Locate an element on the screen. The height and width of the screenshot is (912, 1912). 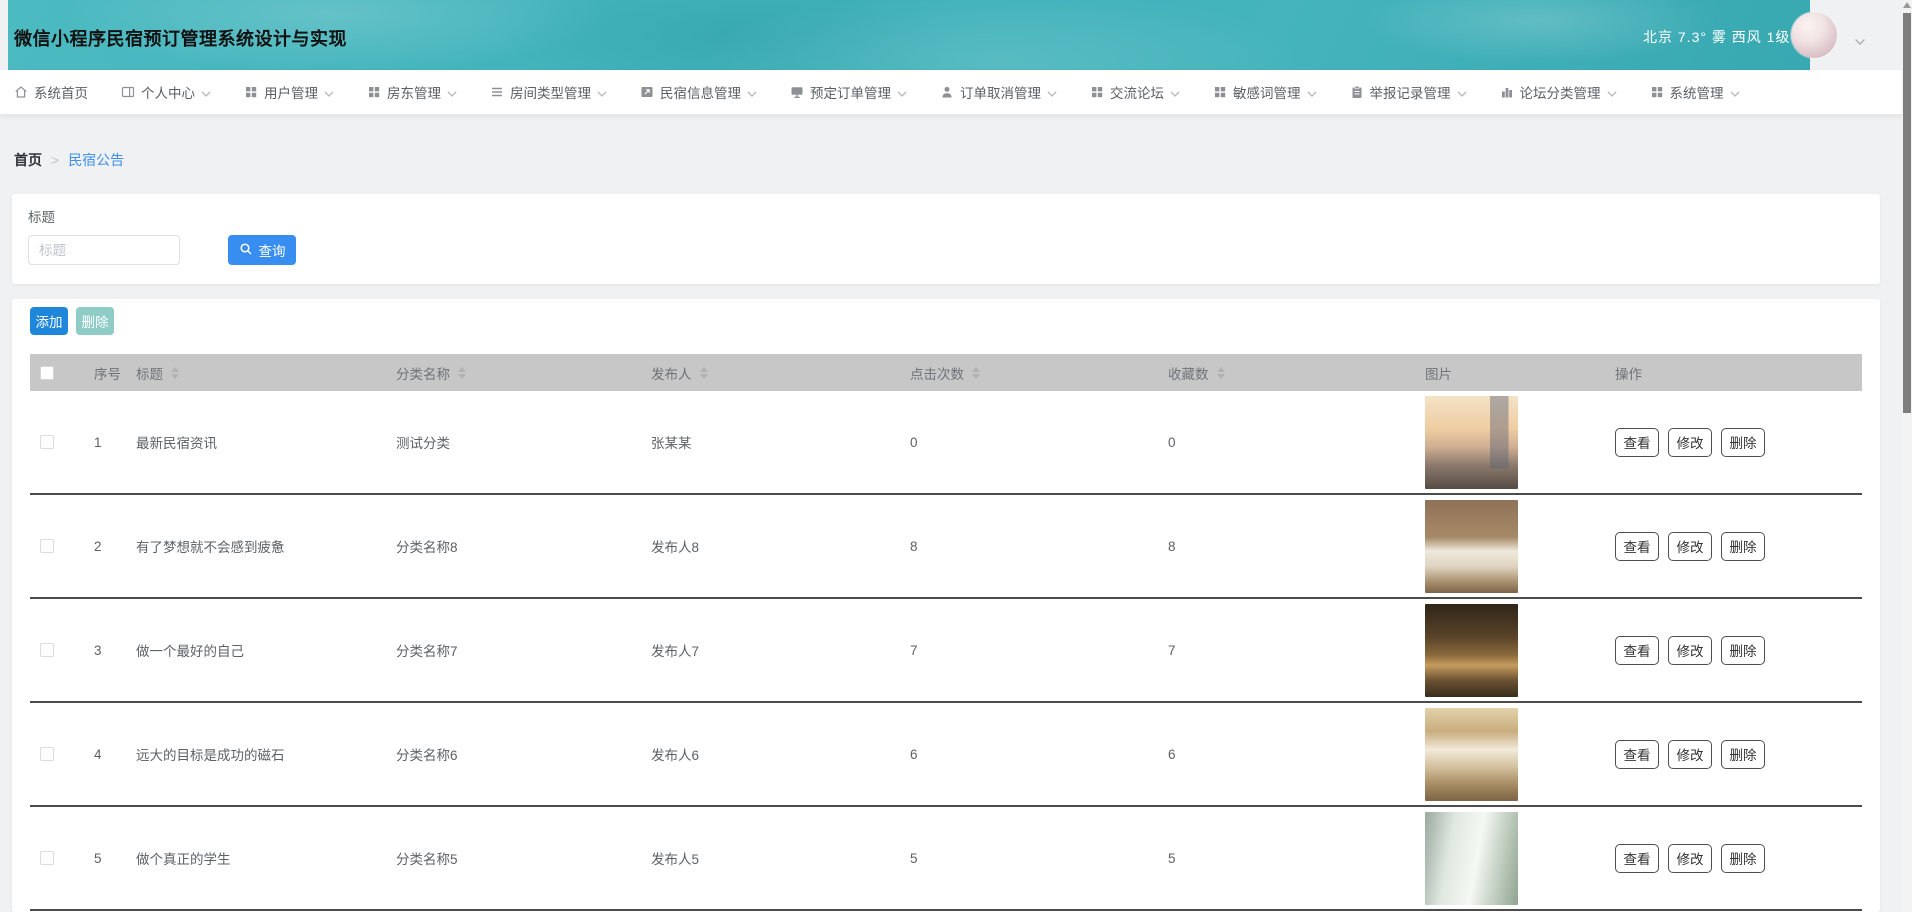
row-clicks: 6 is located at coordinates (914, 754).